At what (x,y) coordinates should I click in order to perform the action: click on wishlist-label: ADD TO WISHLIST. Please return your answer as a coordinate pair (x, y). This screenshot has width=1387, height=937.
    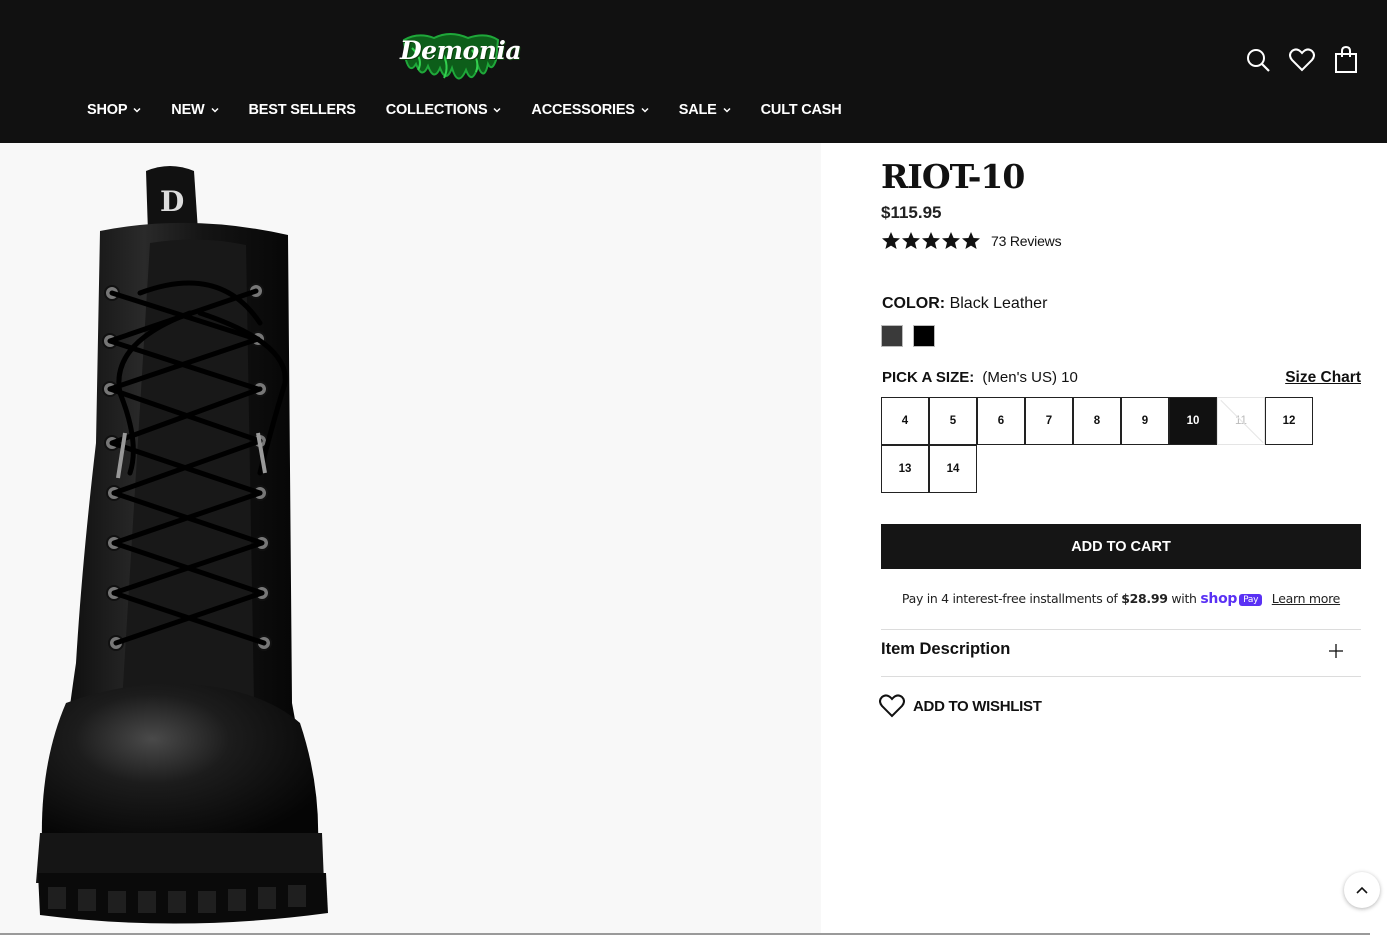
    Looking at the image, I should click on (977, 706).